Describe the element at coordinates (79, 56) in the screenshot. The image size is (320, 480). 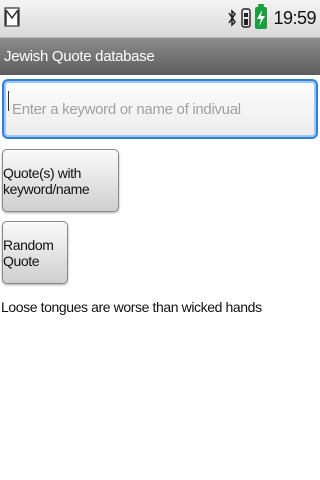
I see `app-title: Jewish Quote database` at that location.